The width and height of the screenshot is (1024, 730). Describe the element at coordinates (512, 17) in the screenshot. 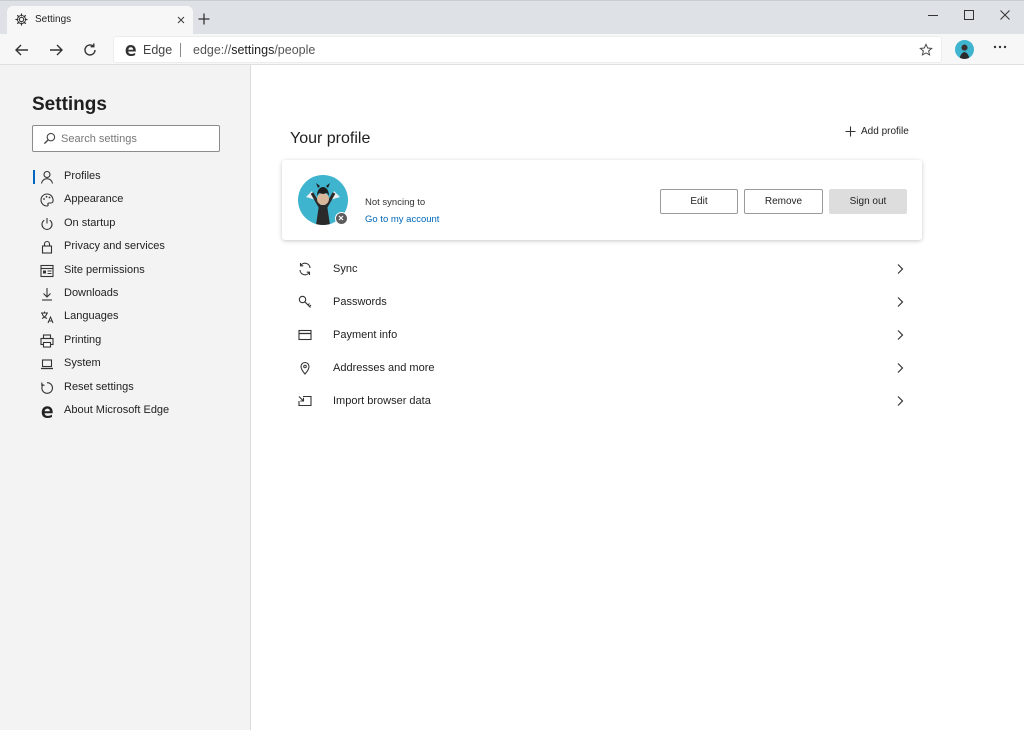

I see `title-bar: Settings` at that location.